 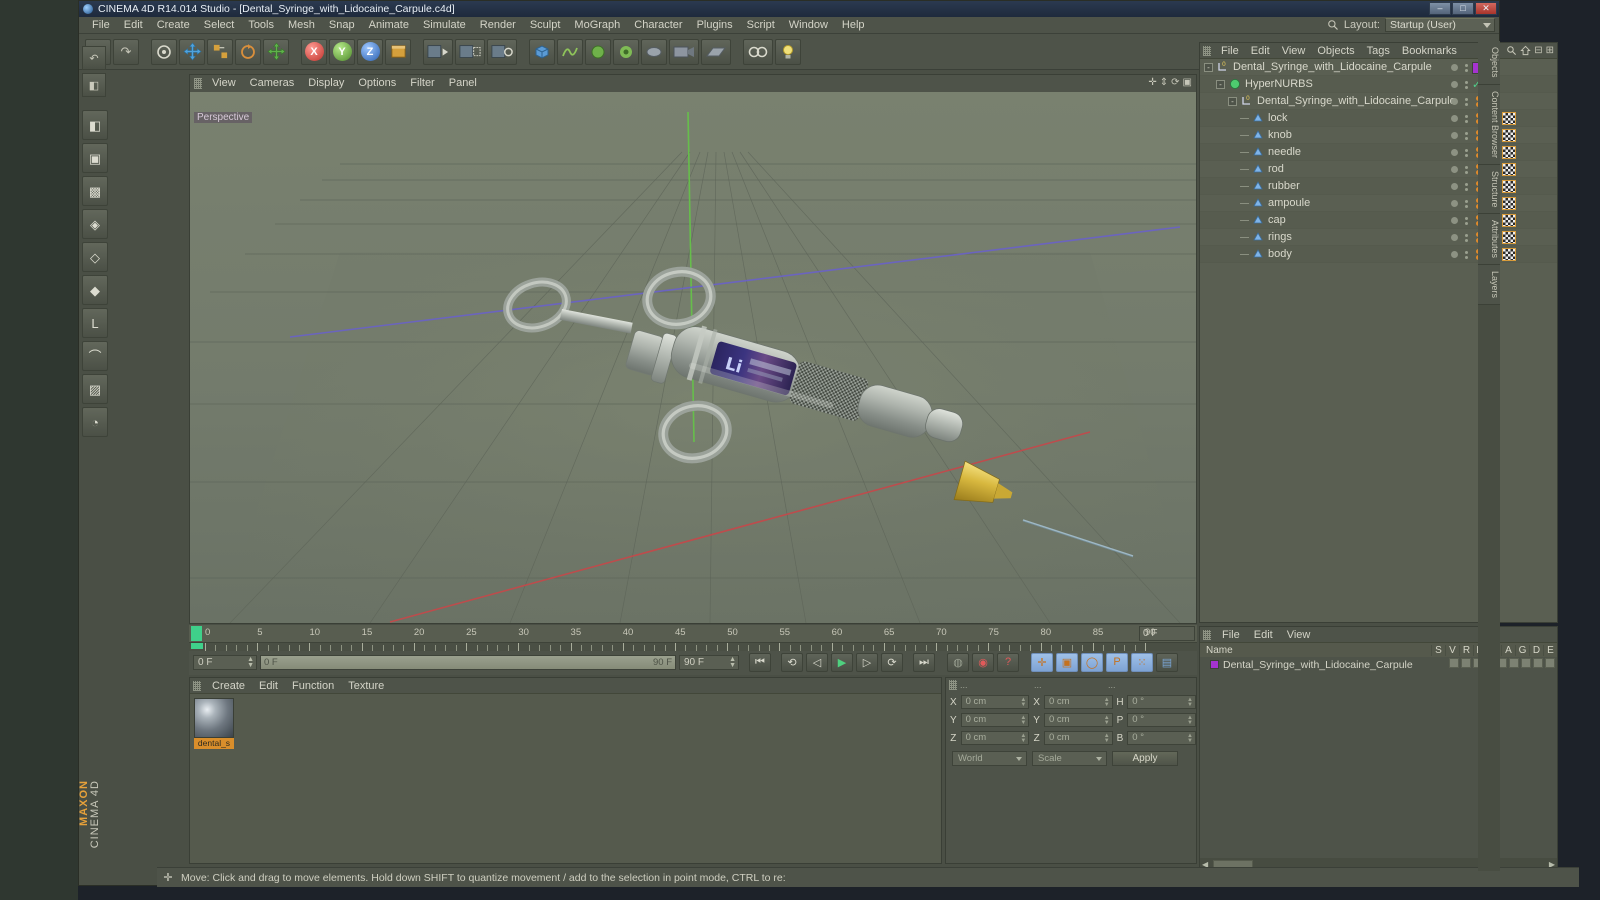 What do you see at coordinates (1378, 664) in the screenshot?
I see `layer-row: Dental_Syringe_with_Lidocaine_Carpule` at bounding box center [1378, 664].